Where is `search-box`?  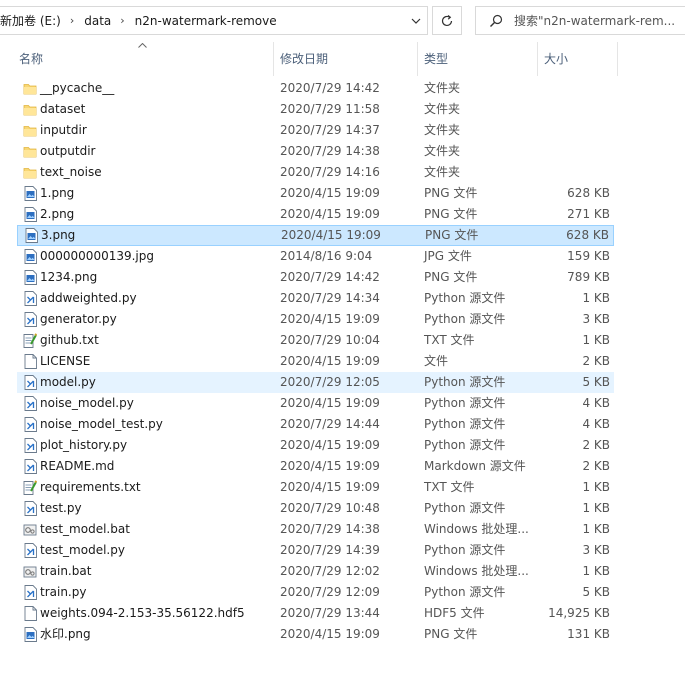 search-box is located at coordinates (580, 20).